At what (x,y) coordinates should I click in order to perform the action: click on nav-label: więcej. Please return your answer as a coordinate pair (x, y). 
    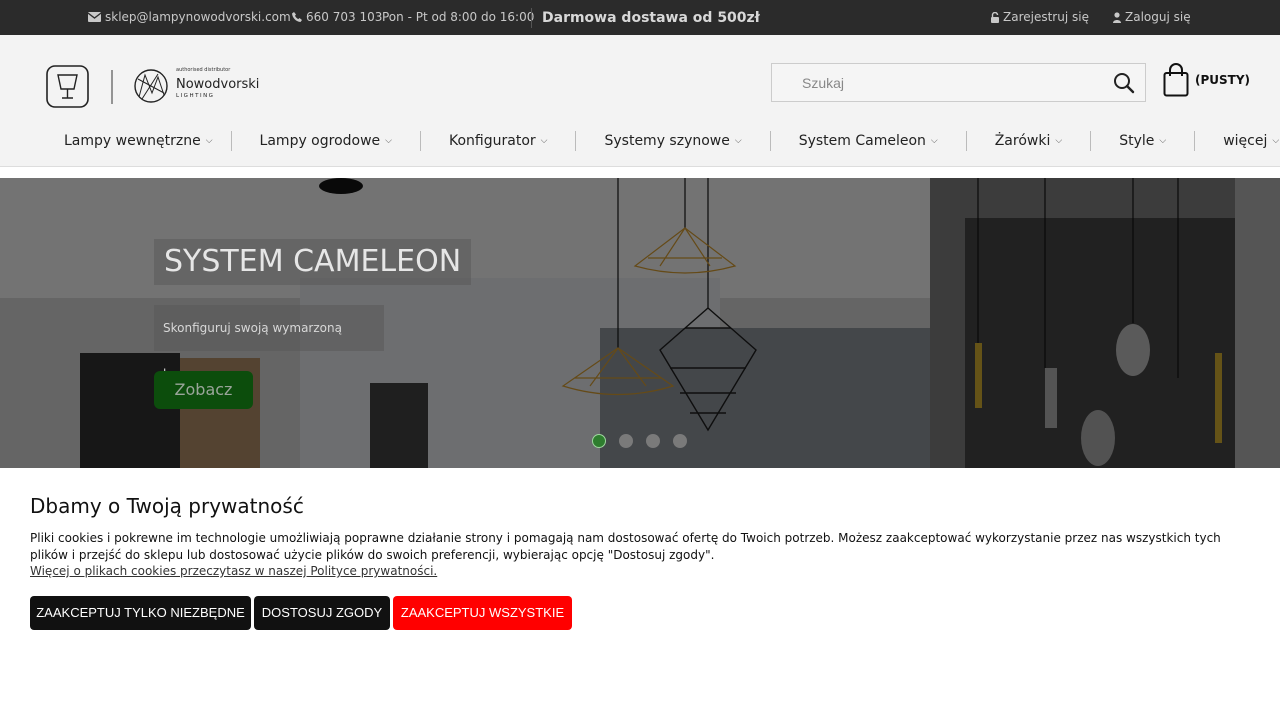
    Looking at the image, I should click on (1245, 141).